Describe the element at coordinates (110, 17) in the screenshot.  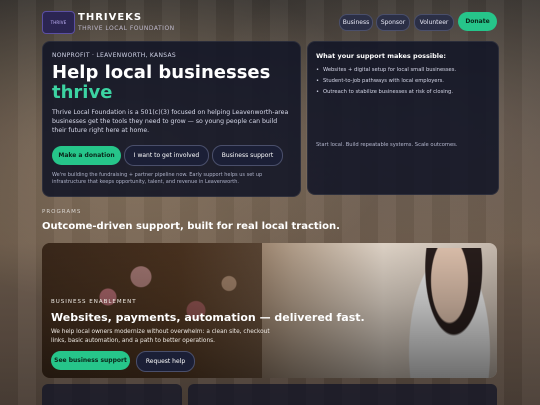
I see `brand-name: THRIVEKS` at that location.